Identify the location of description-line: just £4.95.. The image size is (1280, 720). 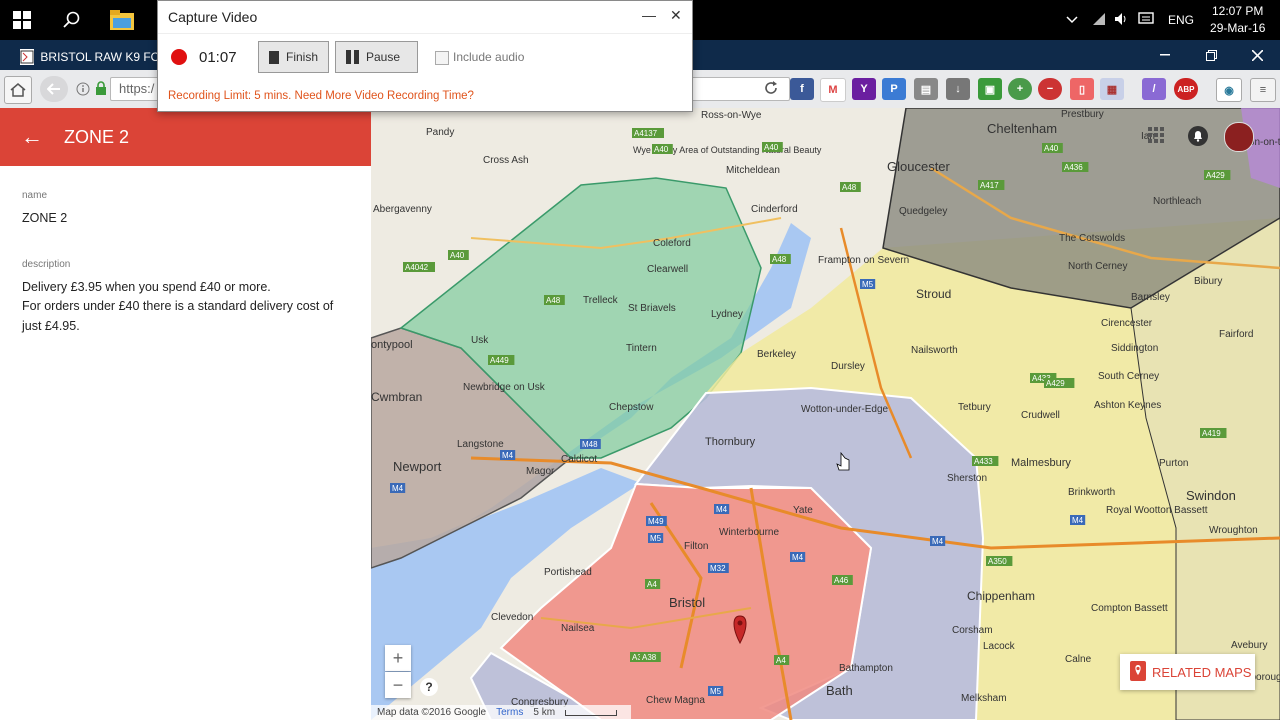
(51, 325).